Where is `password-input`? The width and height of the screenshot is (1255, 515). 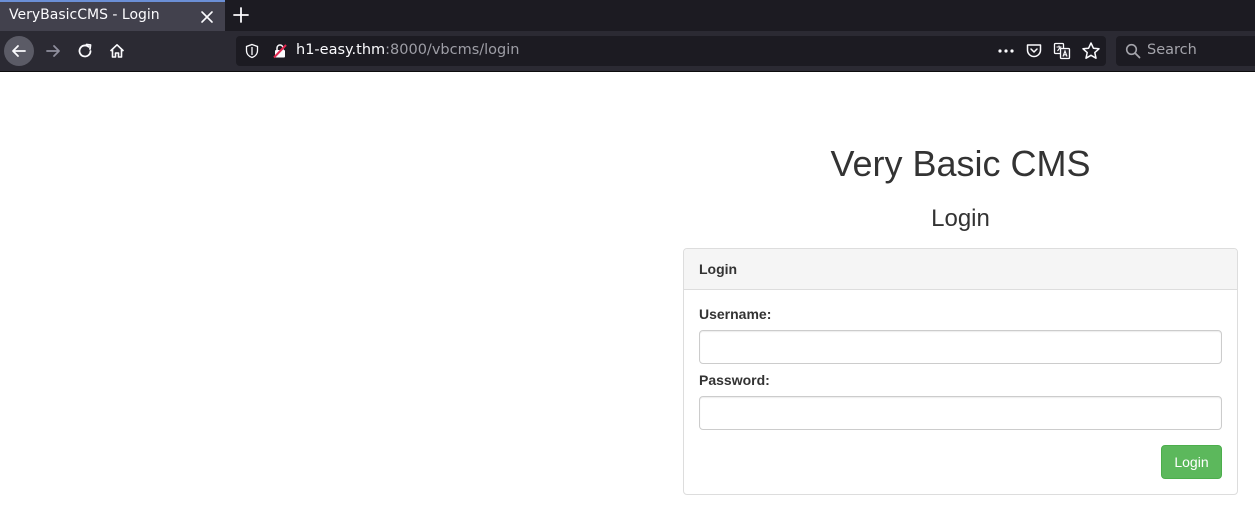
password-input is located at coordinates (960, 413).